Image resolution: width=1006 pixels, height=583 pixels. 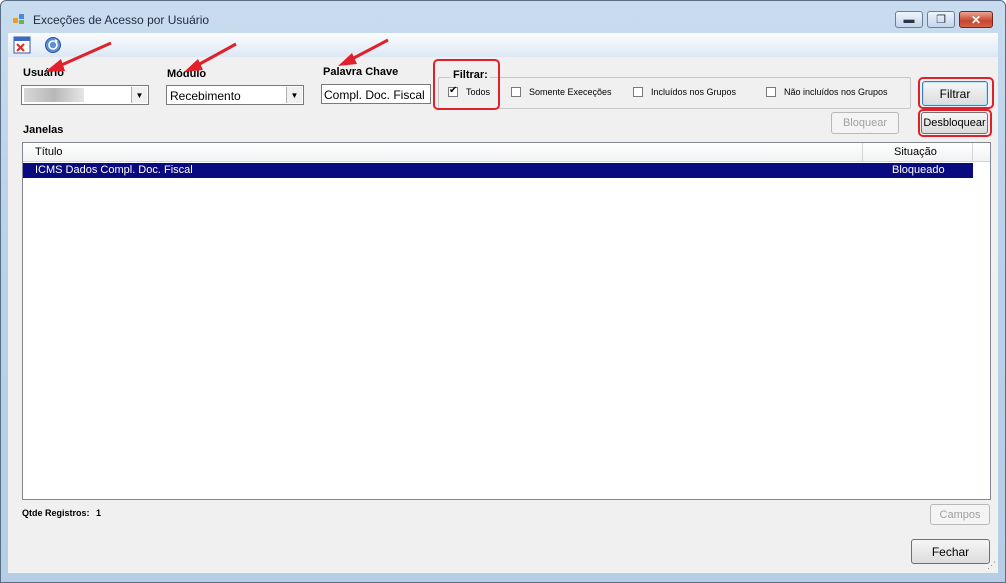 What do you see at coordinates (960, 514) in the screenshot?
I see `campos-button: Campos` at bounding box center [960, 514].